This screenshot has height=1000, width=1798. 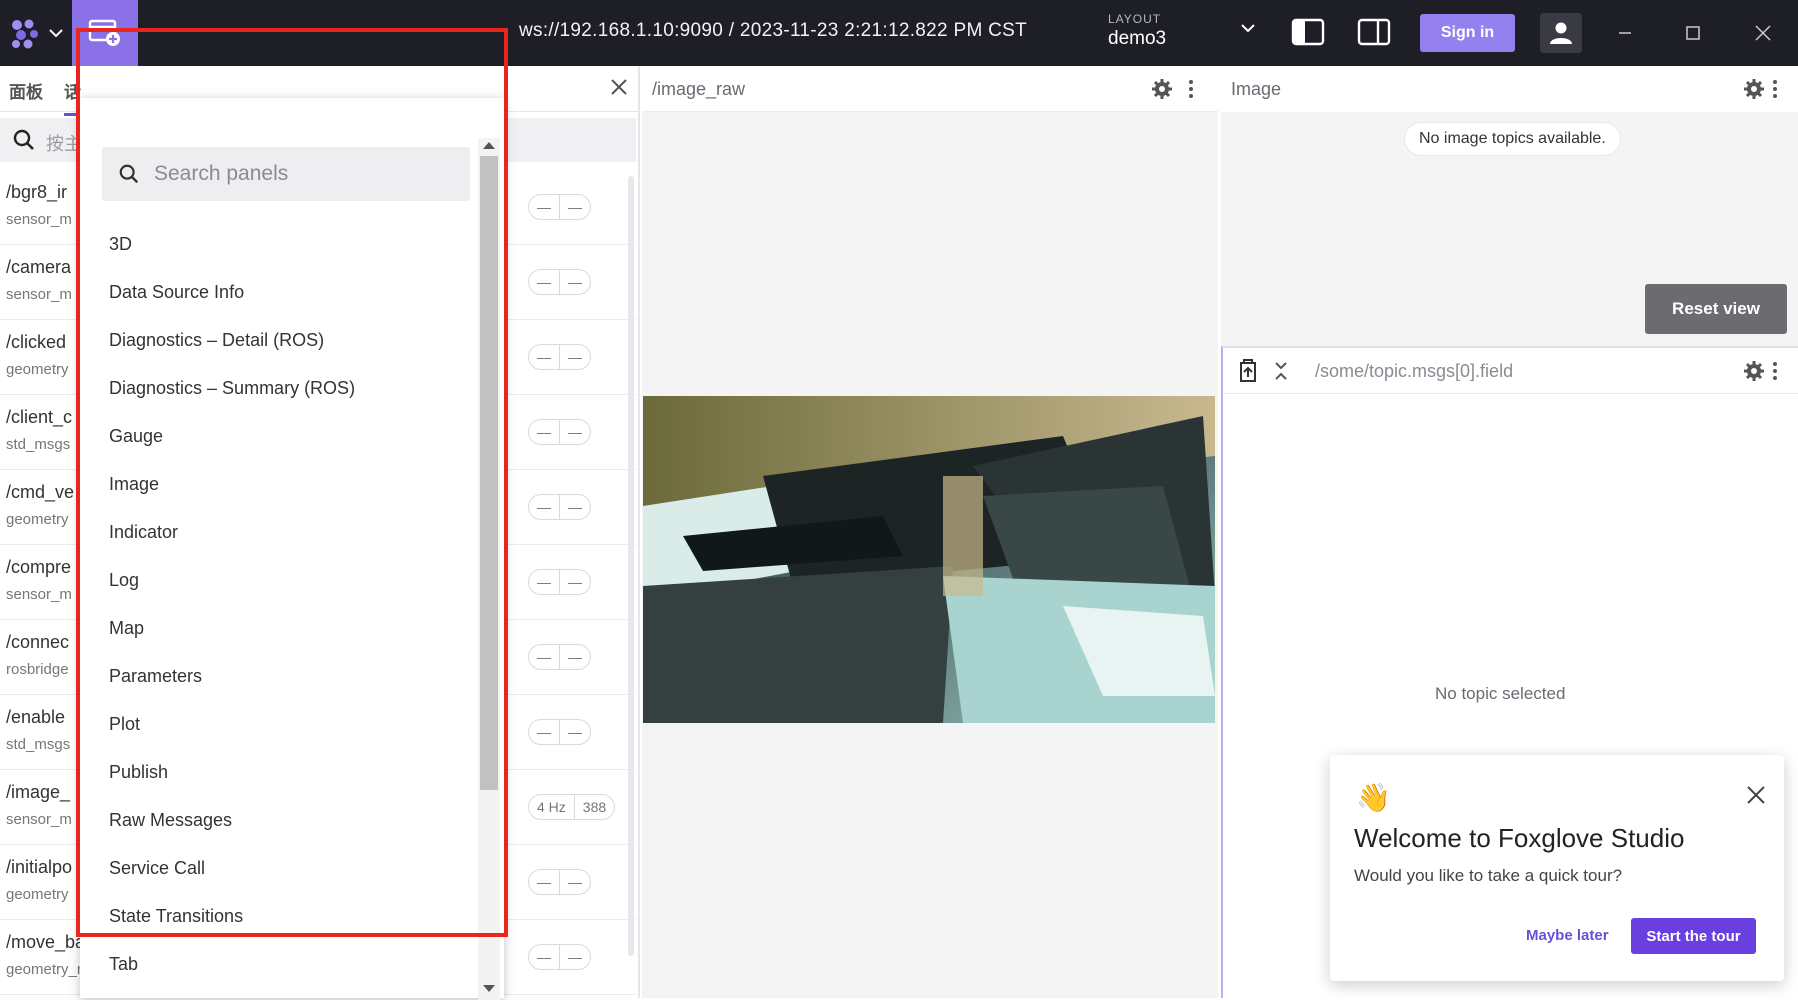 I want to click on topic-name: /initialpo, so click(x=39, y=867).